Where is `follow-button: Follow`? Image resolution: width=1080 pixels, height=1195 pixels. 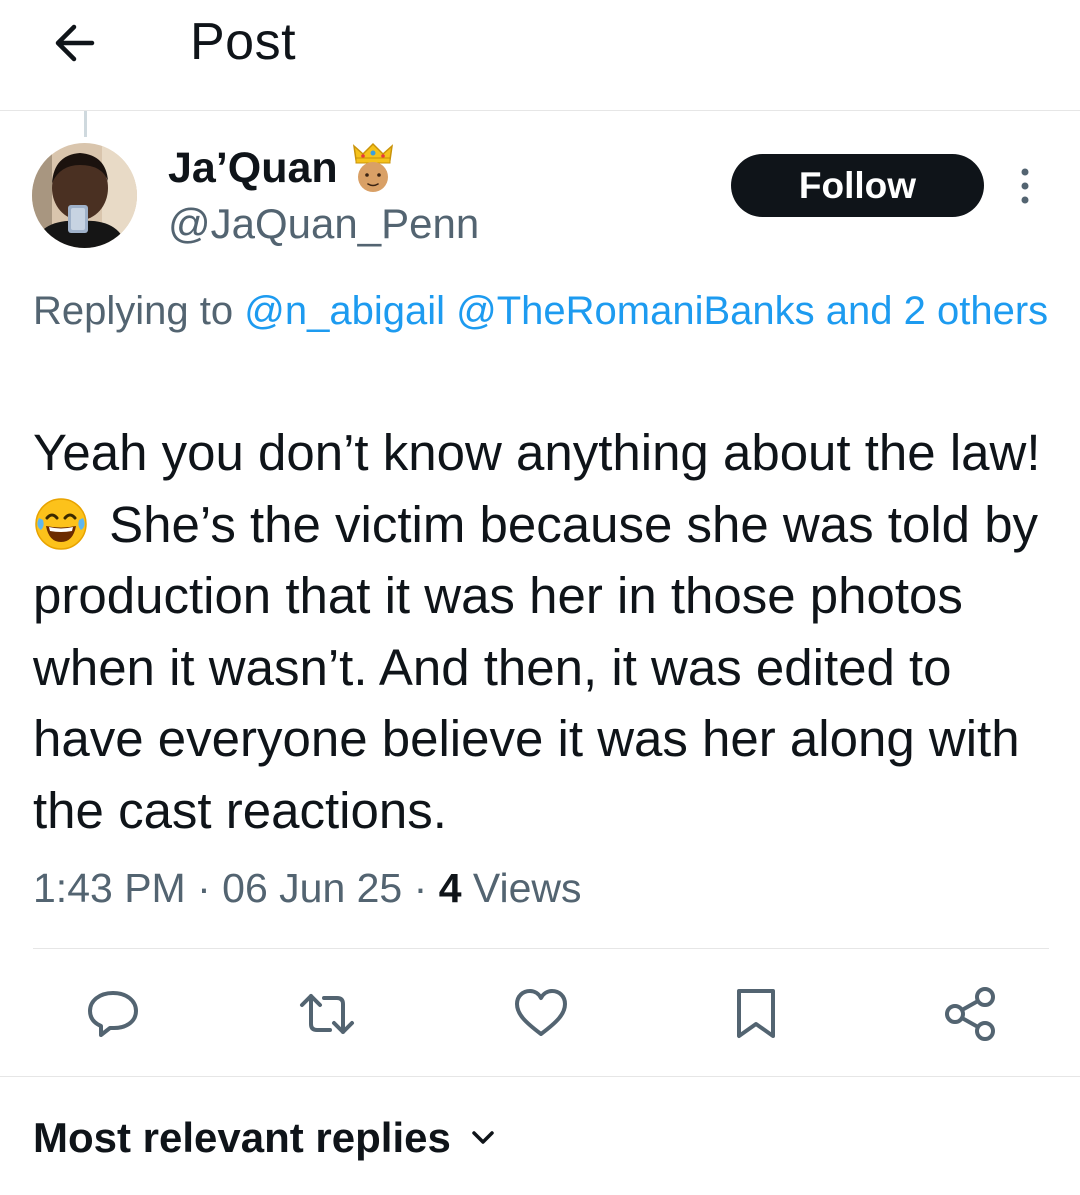 follow-button: Follow is located at coordinates (857, 185).